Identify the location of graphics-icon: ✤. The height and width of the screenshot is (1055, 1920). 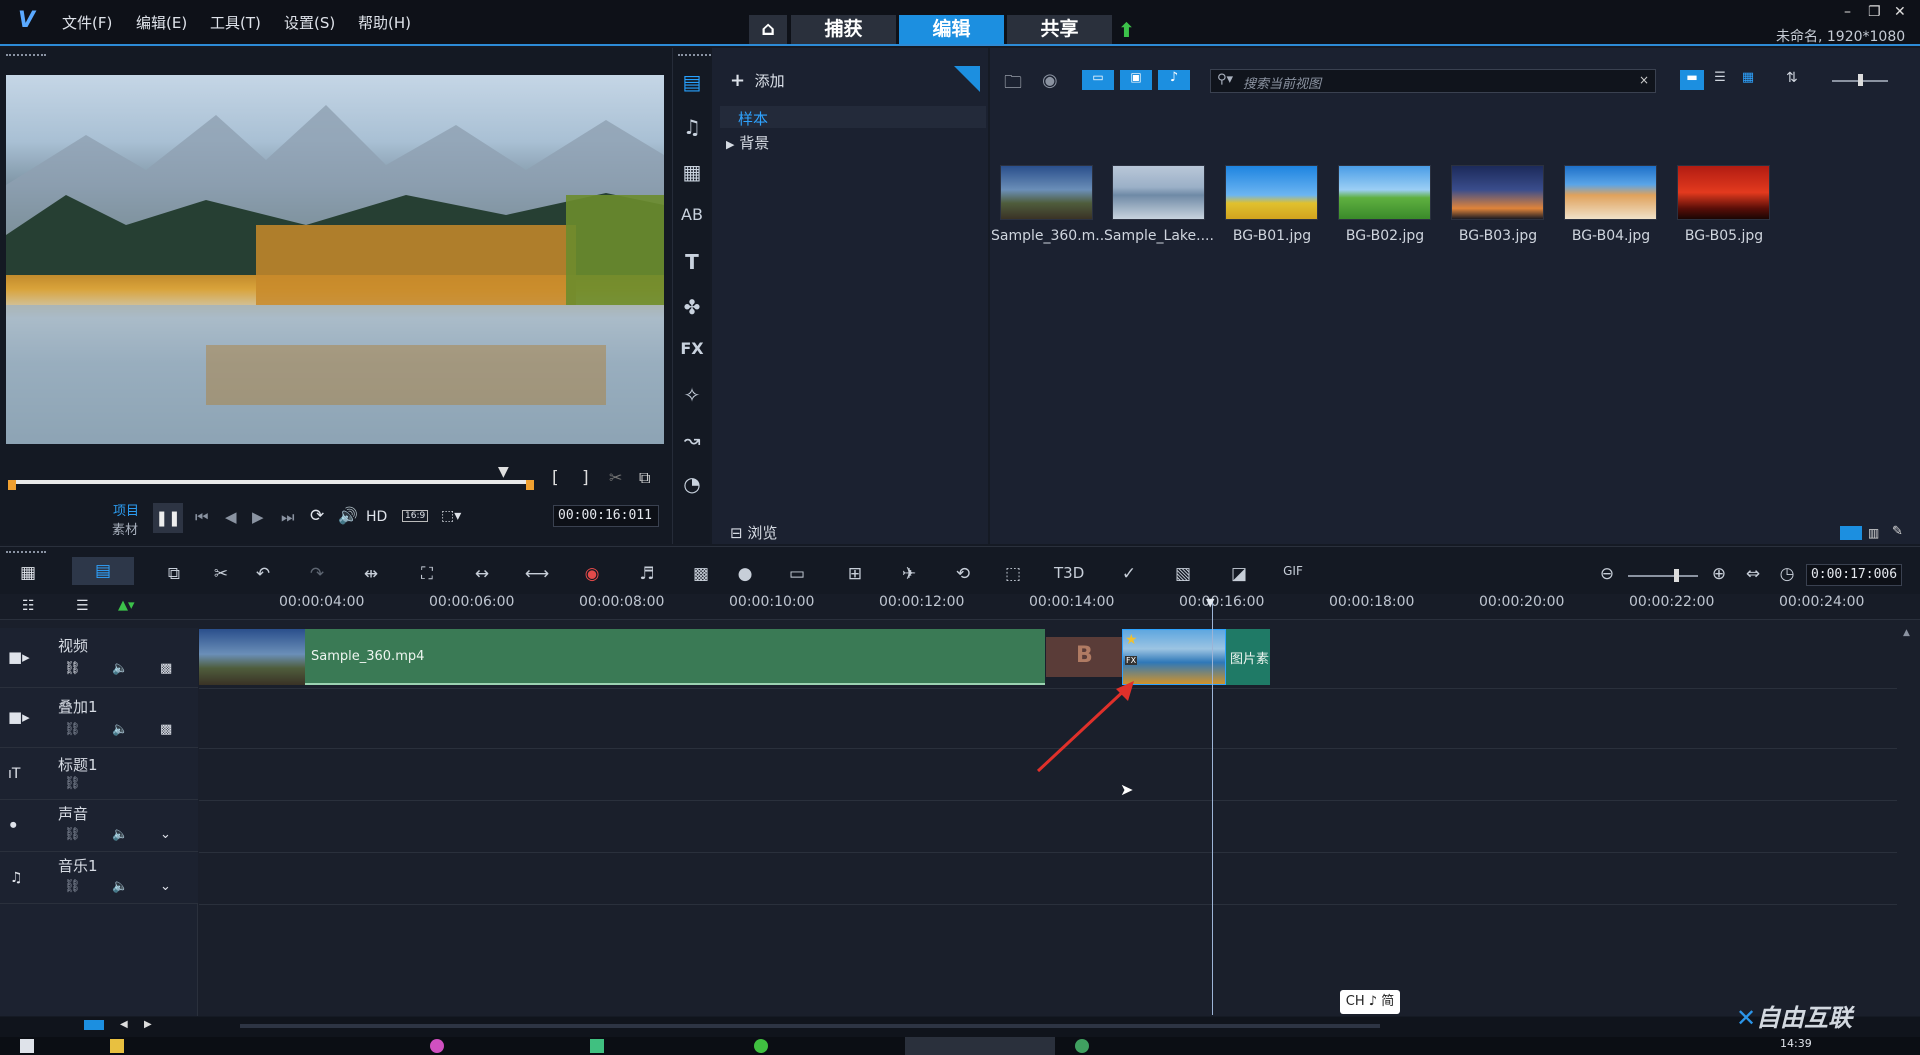
(692, 307).